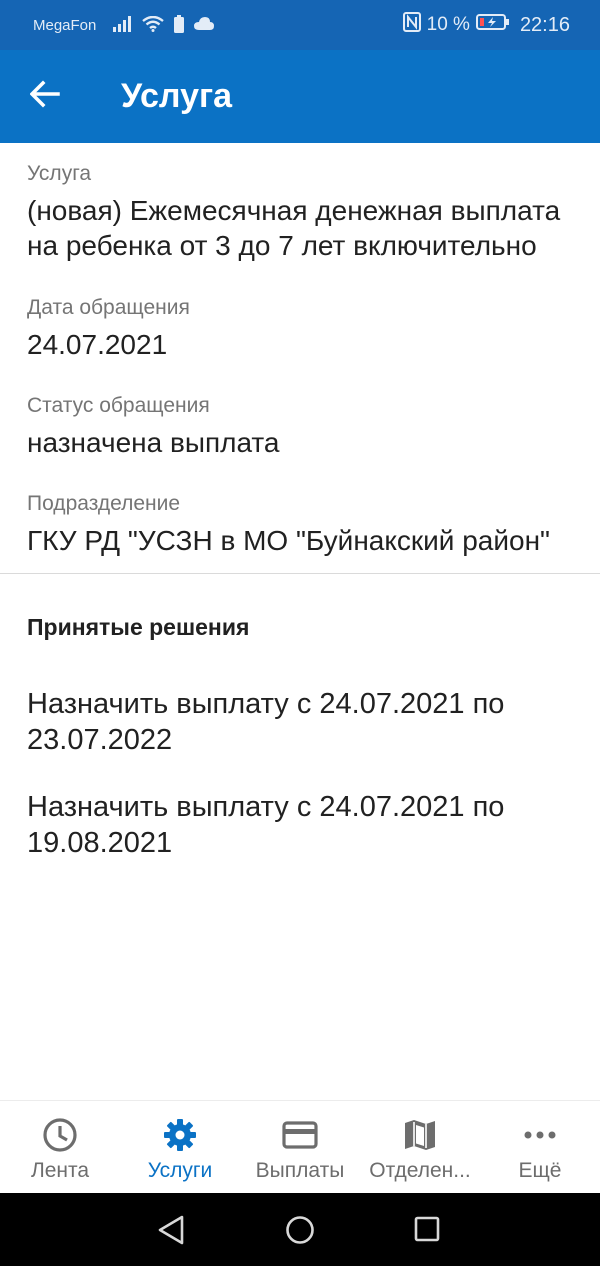 Image resolution: width=600 pixels, height=1266 pixels. I want to click on date-label: Дата обращения, so click(108, 307).